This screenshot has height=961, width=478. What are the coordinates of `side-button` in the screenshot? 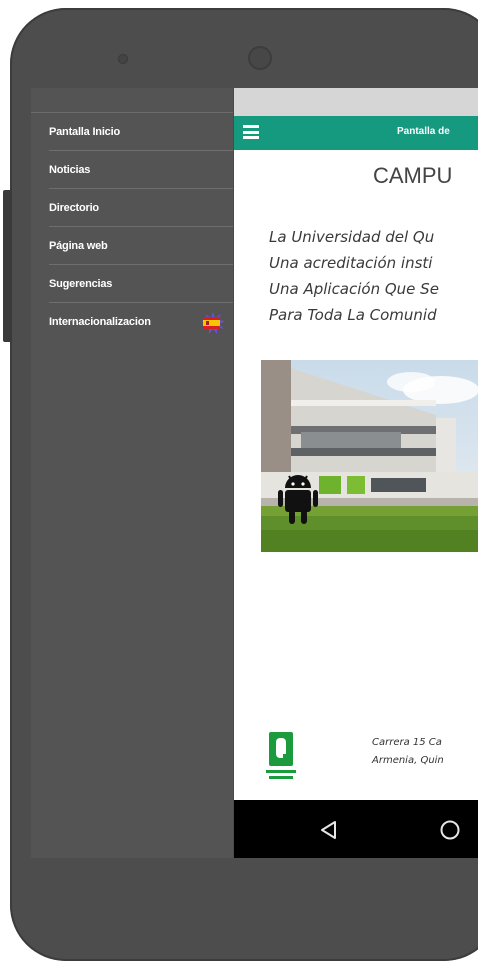 It's located at (7, 266).